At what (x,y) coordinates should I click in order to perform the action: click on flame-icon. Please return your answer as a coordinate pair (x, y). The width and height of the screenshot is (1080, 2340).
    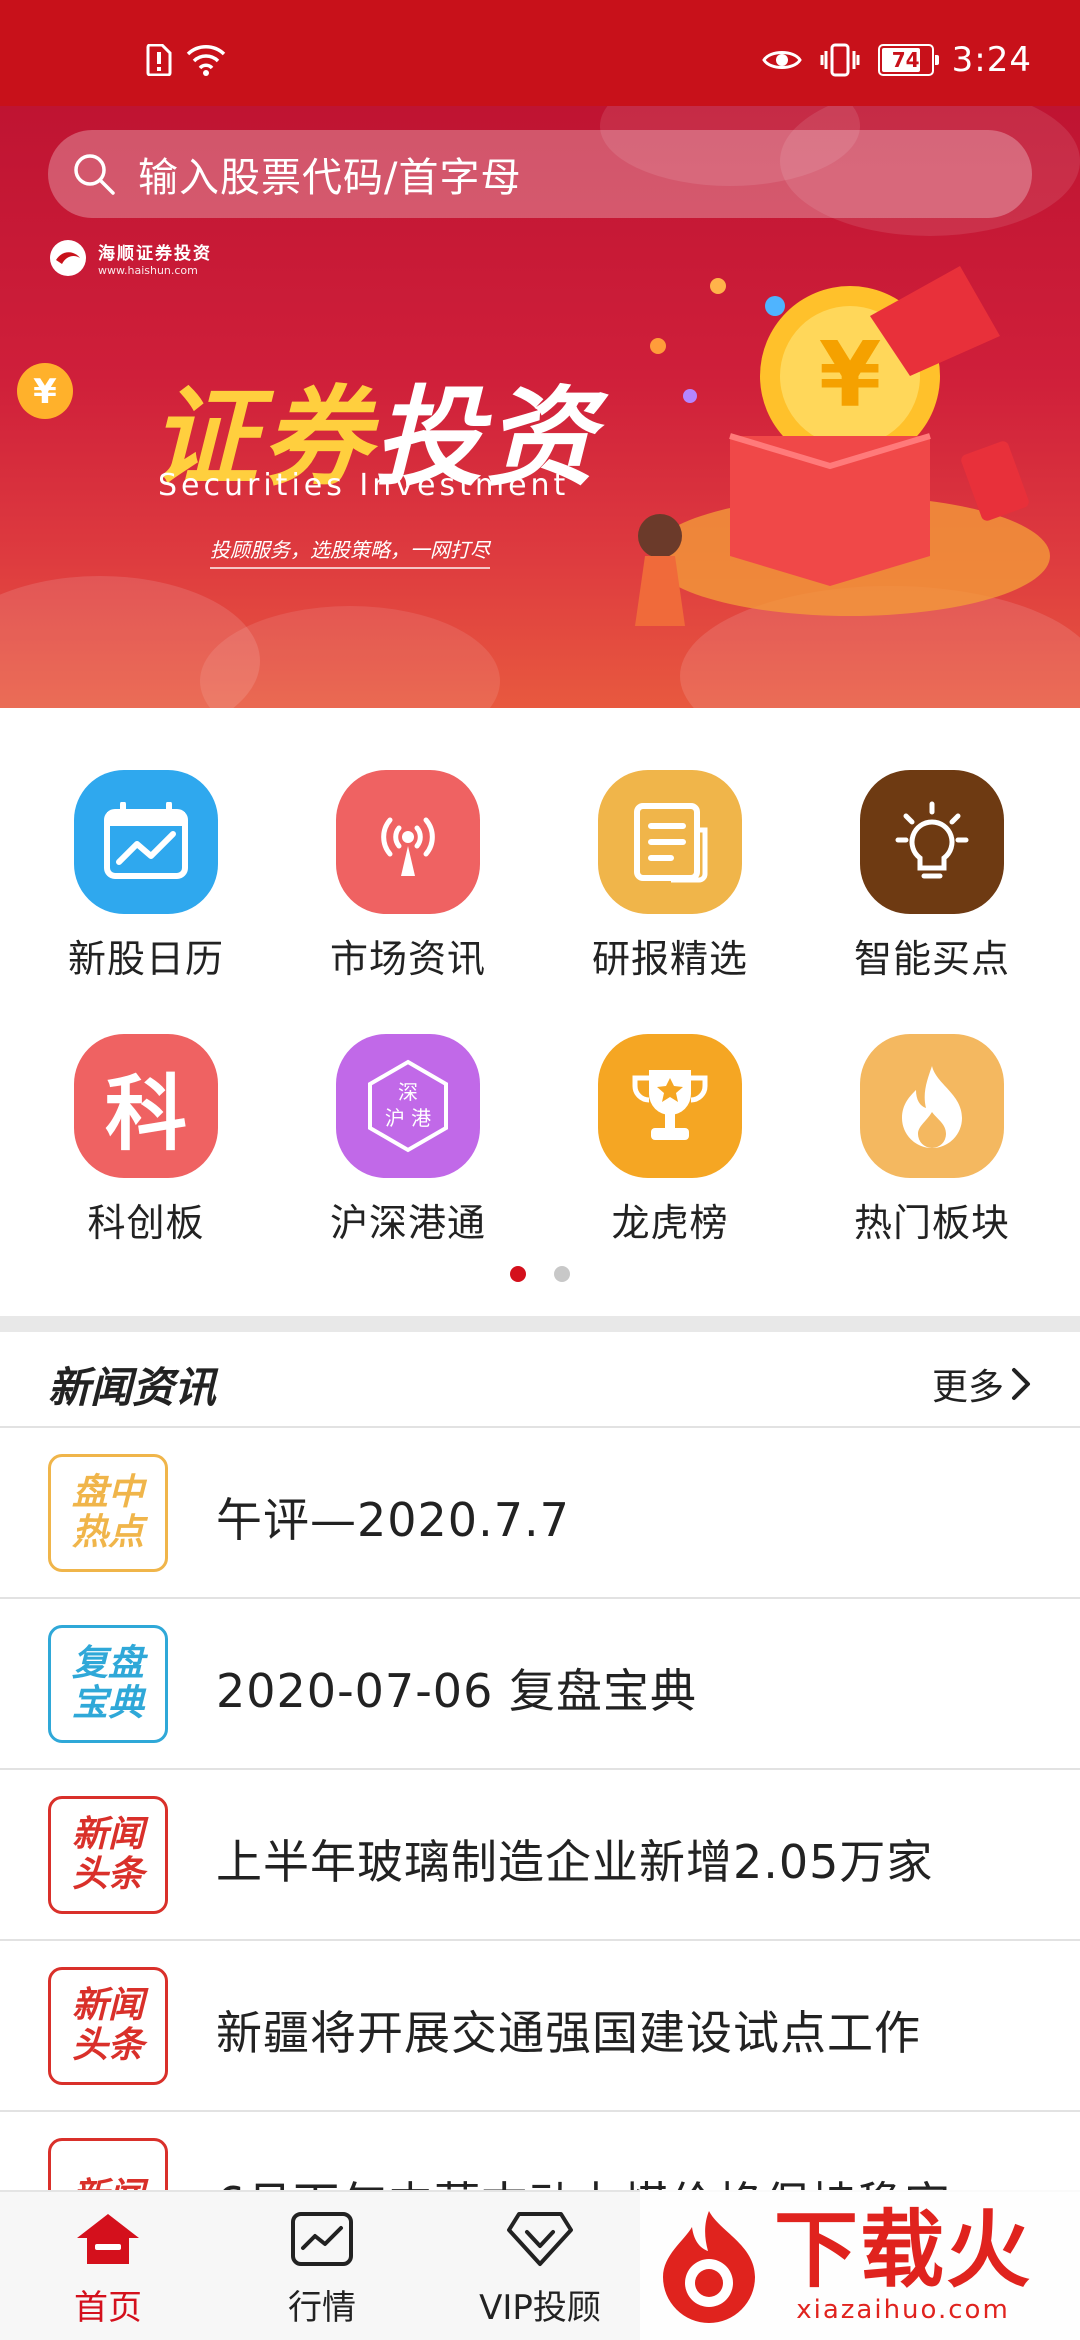
    Looking at the image, I should click on (932, 1106).